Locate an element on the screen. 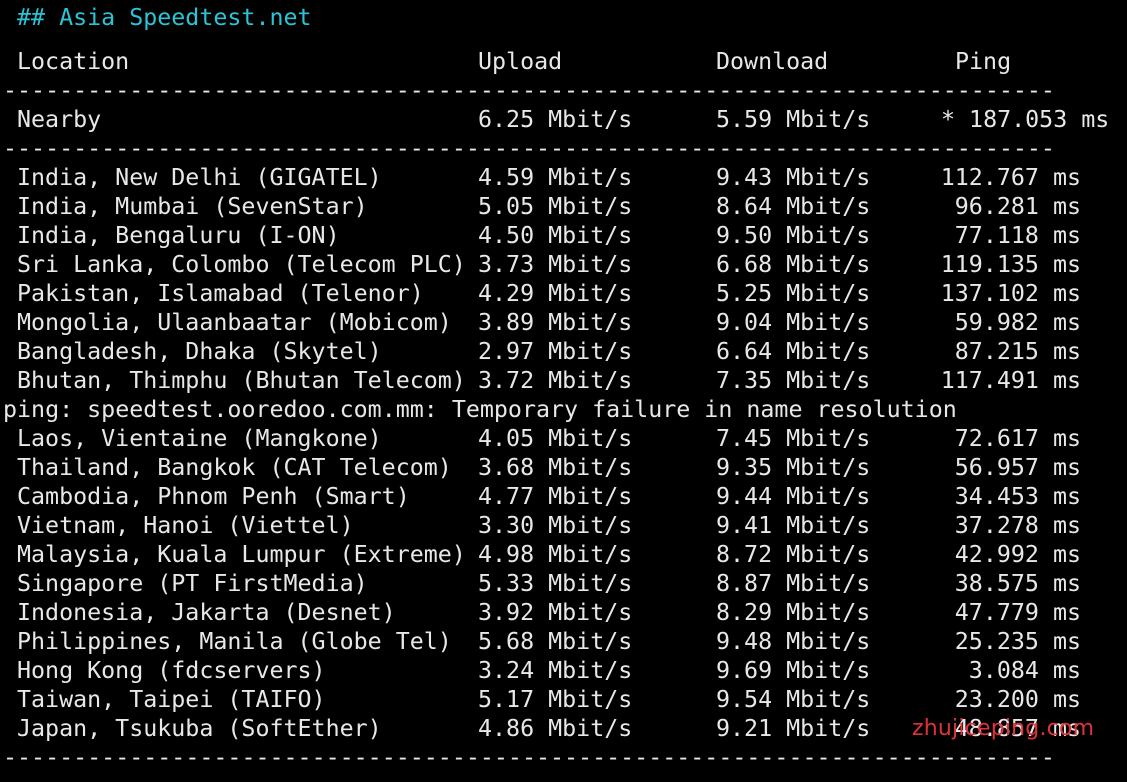 This screenshot has width=1127, height=782. row-upload: 3.24 Mbit/s is located at coordinates (555, 670).